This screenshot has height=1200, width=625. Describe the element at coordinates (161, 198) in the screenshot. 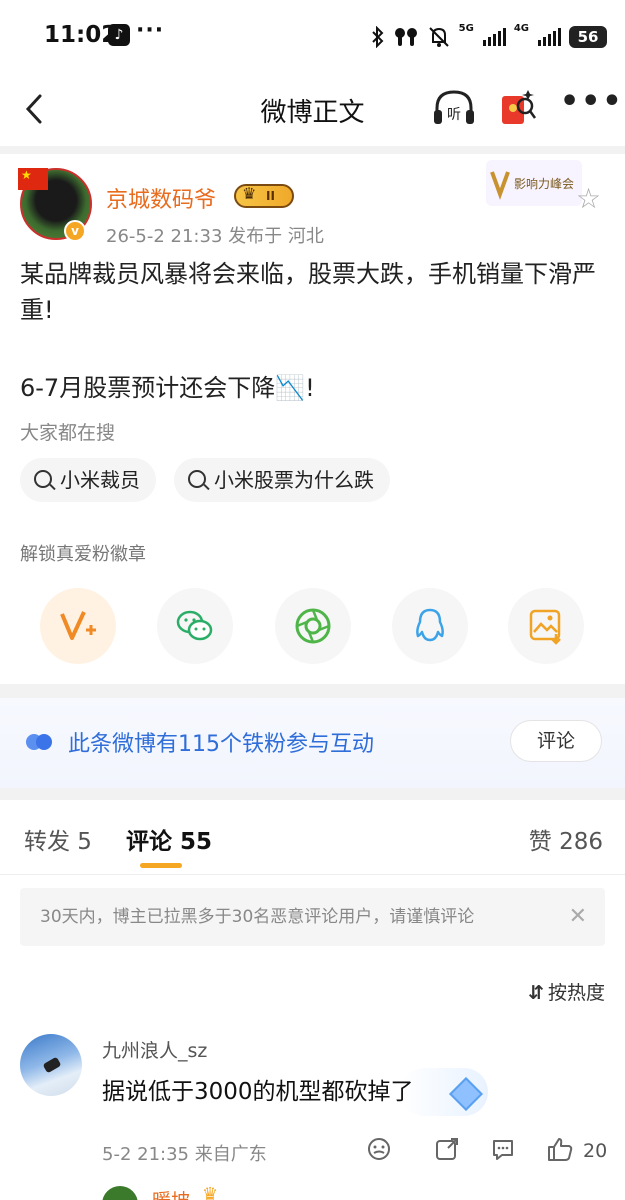

I see `author-username: 京城数码爷` at that location.